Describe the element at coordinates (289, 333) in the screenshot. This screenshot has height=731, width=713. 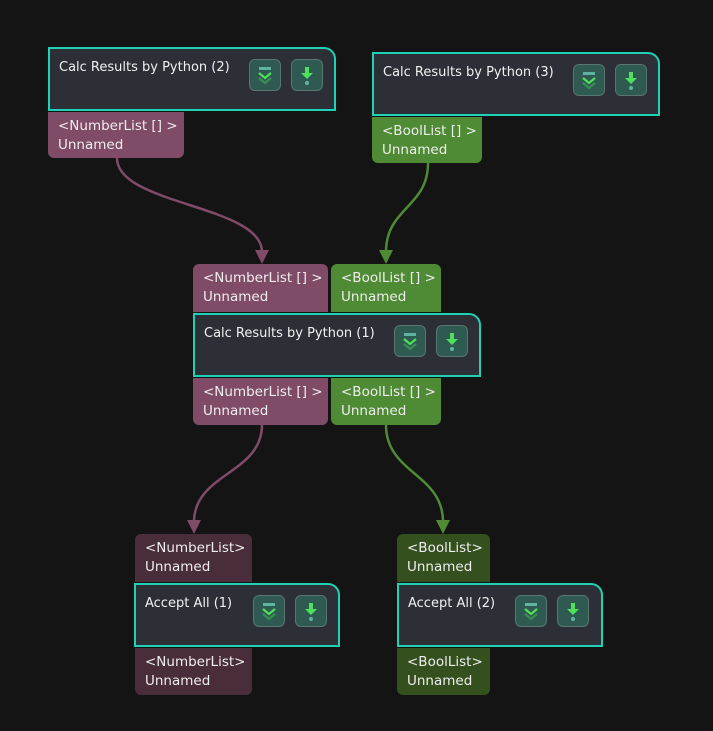
I see `node-title: Calc Results by Python (1)` at that location.